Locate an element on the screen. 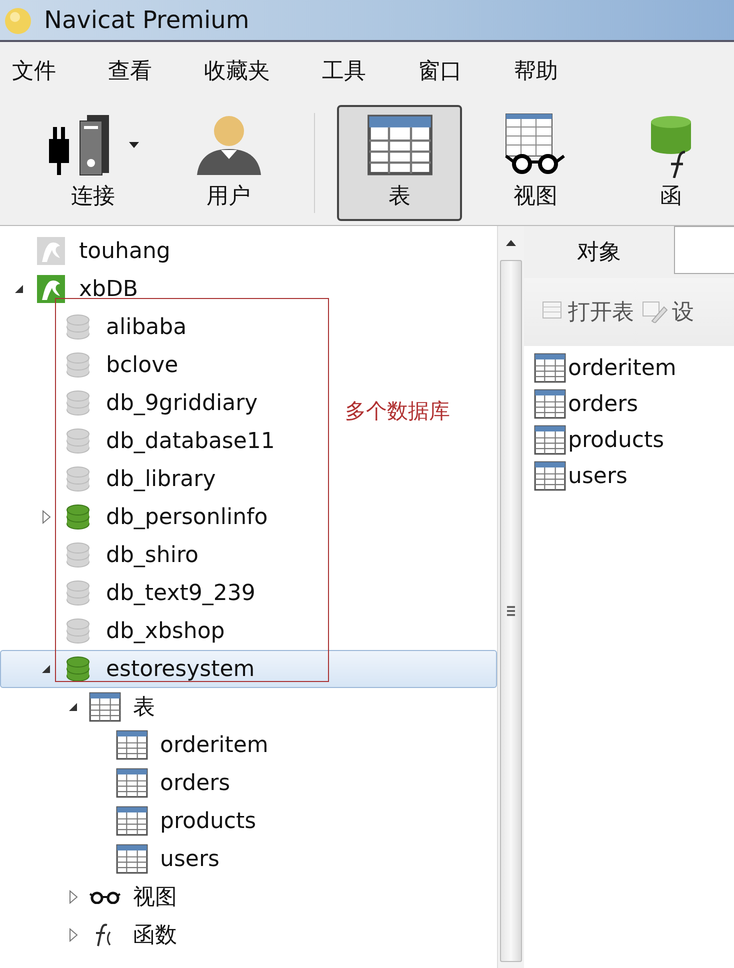 This screenshot has width=734, height=968. tree-item: touhang is located at coordinates (89, 251).